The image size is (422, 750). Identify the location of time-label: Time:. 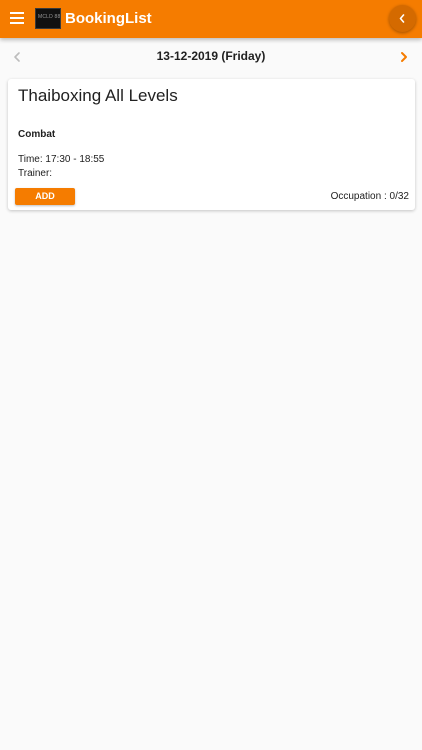
(30, 159).